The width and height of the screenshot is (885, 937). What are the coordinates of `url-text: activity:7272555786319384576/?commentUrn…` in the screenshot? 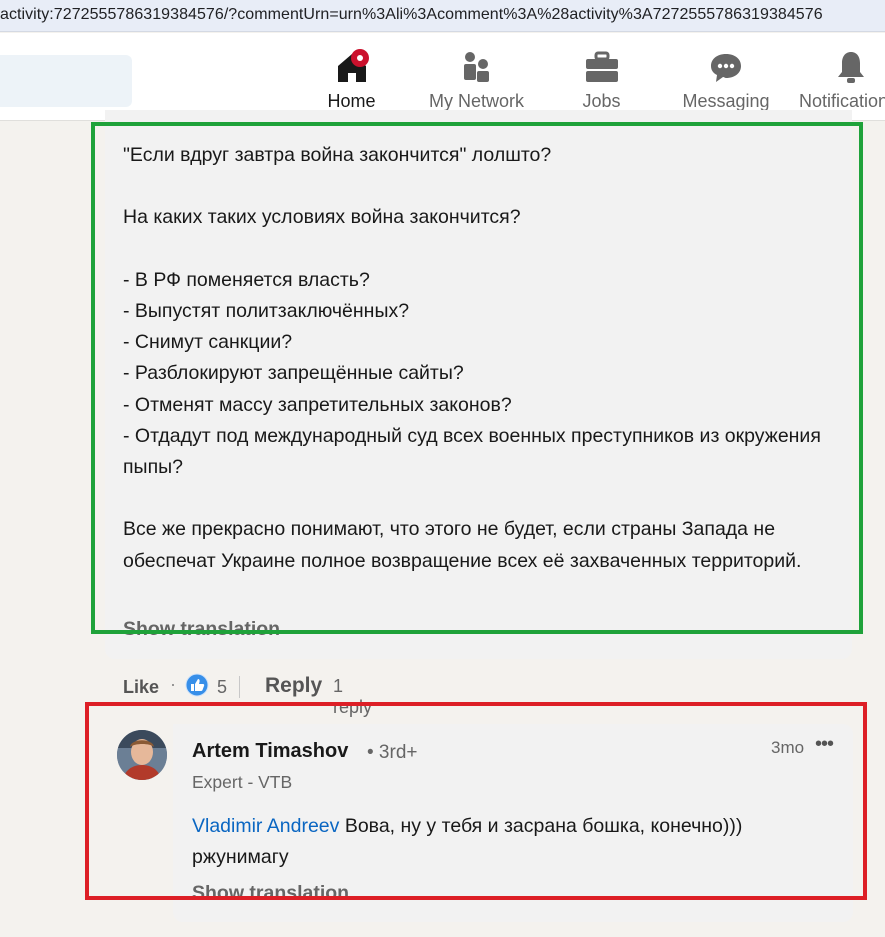 It's located at (411, 15).